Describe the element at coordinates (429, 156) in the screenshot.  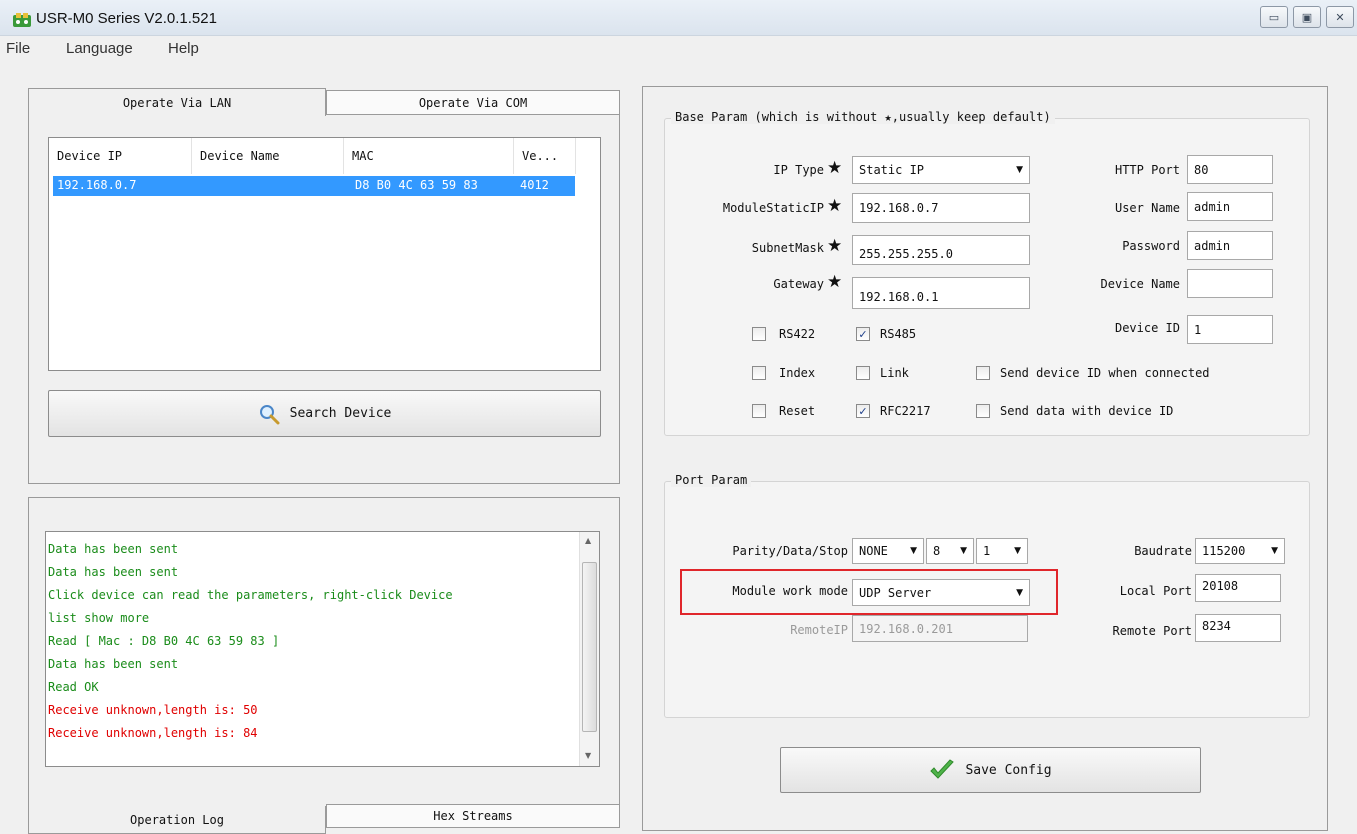
I see `column-mac: MAC` at that location.